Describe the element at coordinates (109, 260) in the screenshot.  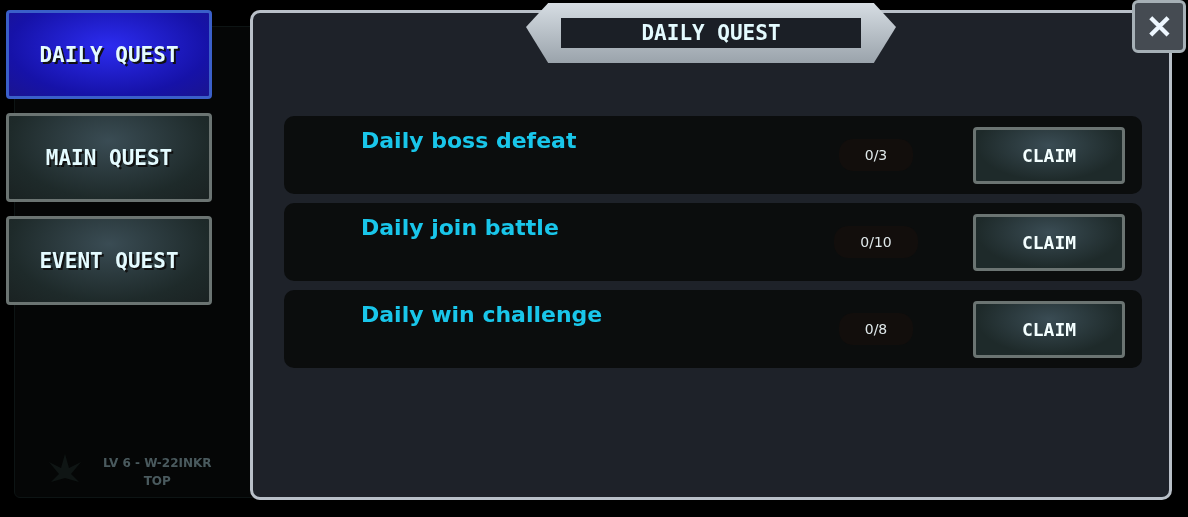
I see `quest-tab: EVENT QUEST` at that location.